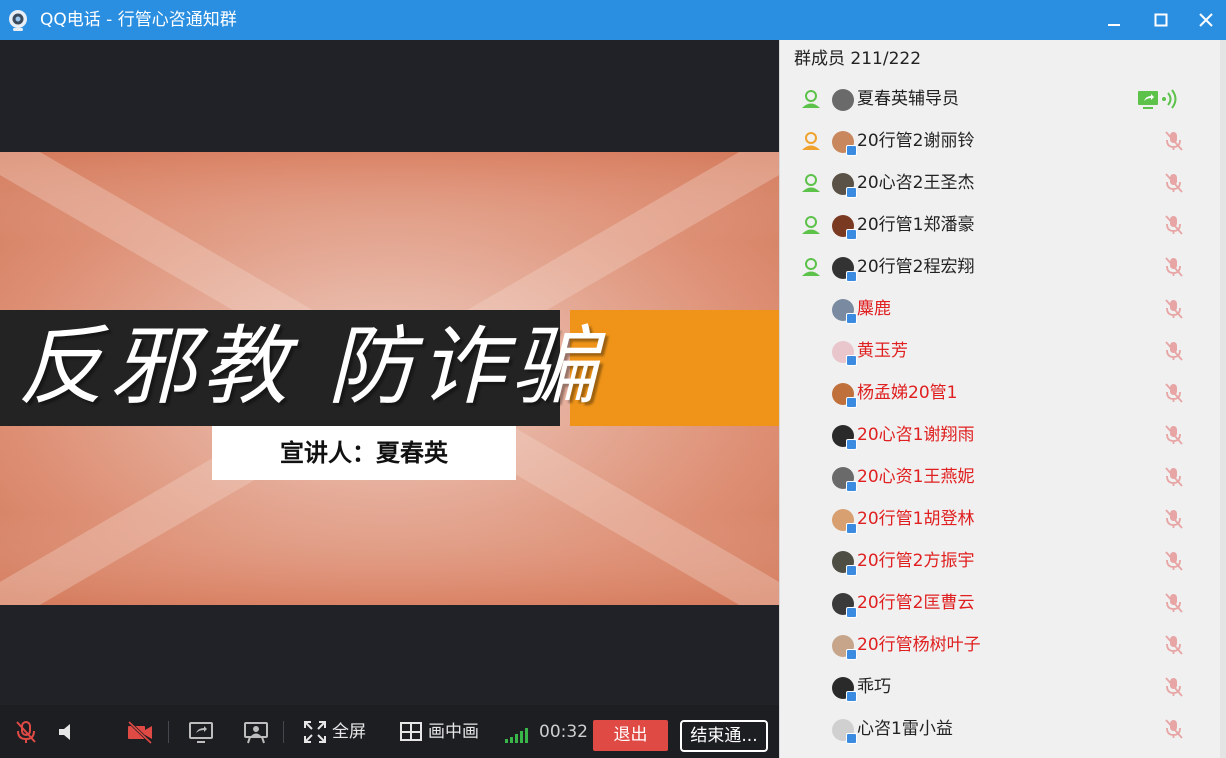  I want to click on member-name: 20行管杨树叶子, so click(919, 645).